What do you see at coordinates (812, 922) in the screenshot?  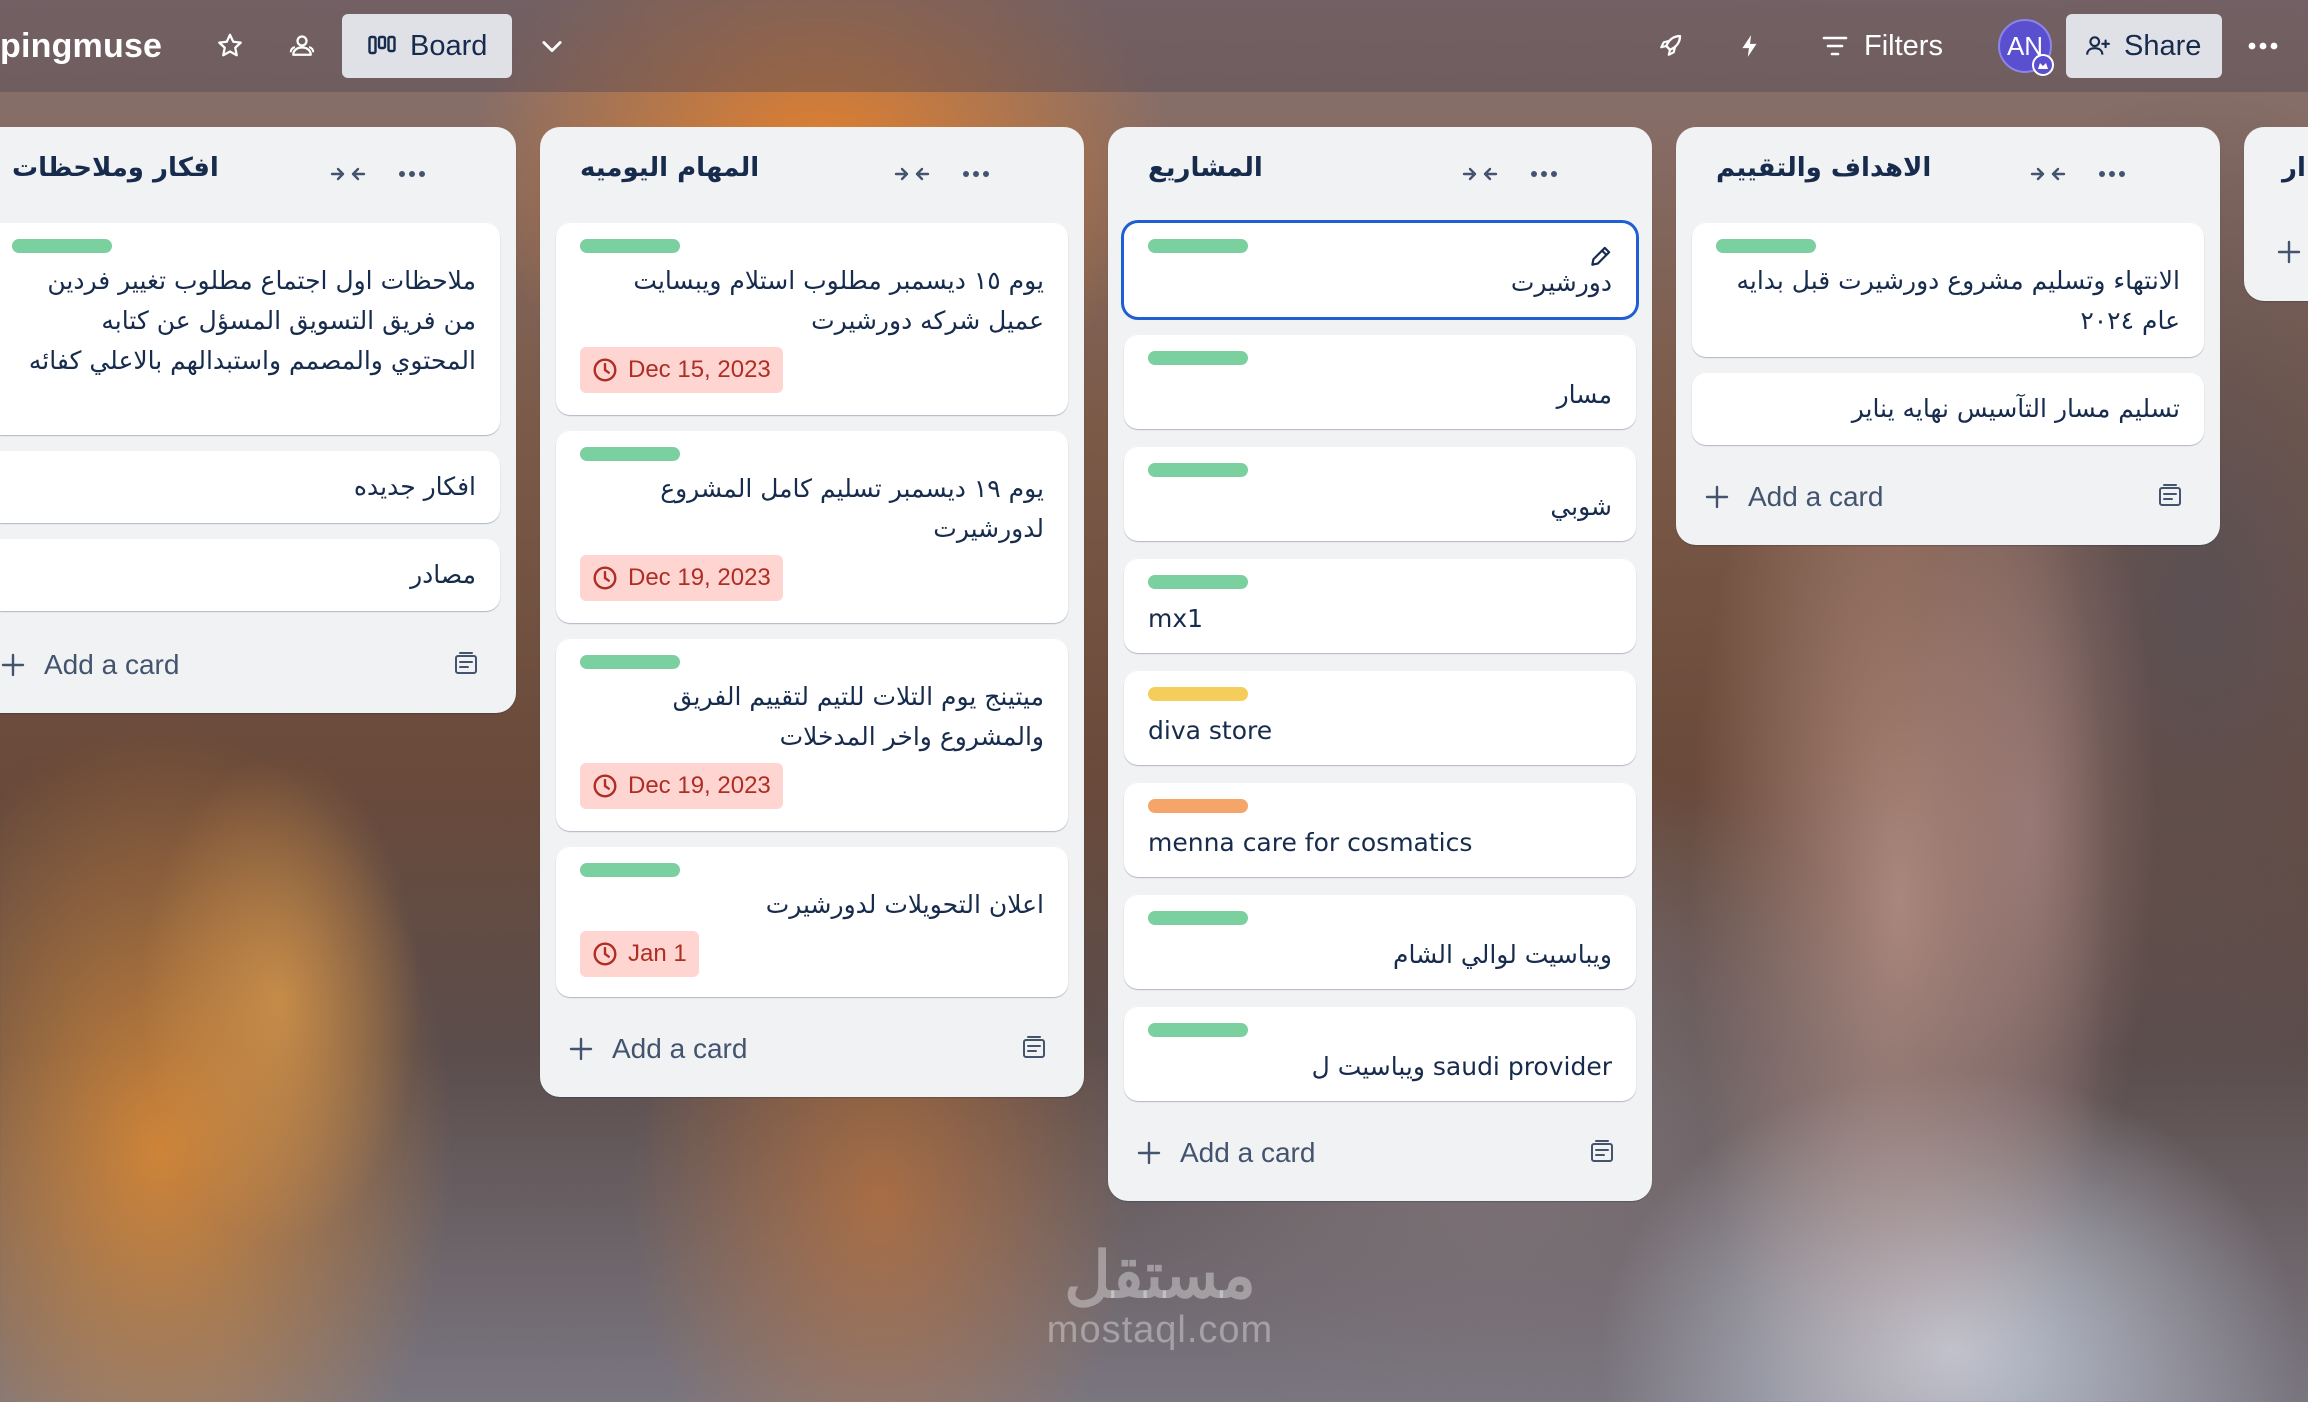 I see `list-card: اعلان التحويلات لدورشيرت Jan 1` at bounding box center [812, 922].